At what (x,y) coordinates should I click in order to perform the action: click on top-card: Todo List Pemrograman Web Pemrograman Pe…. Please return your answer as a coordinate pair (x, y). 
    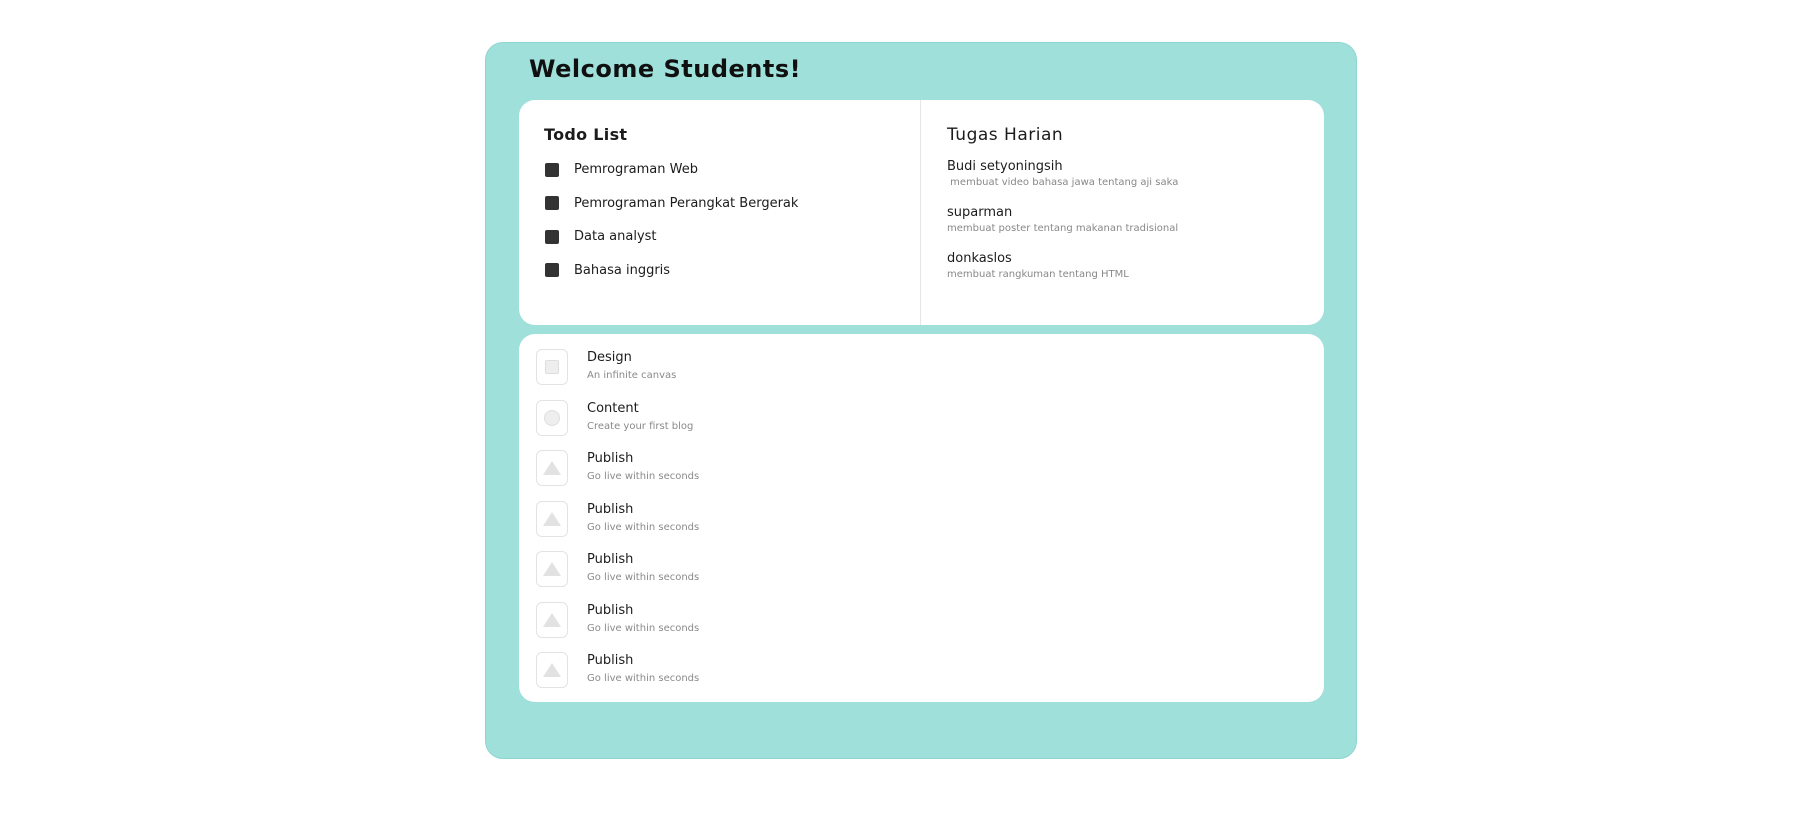
    Looking at the image, I should click on (921, 212).